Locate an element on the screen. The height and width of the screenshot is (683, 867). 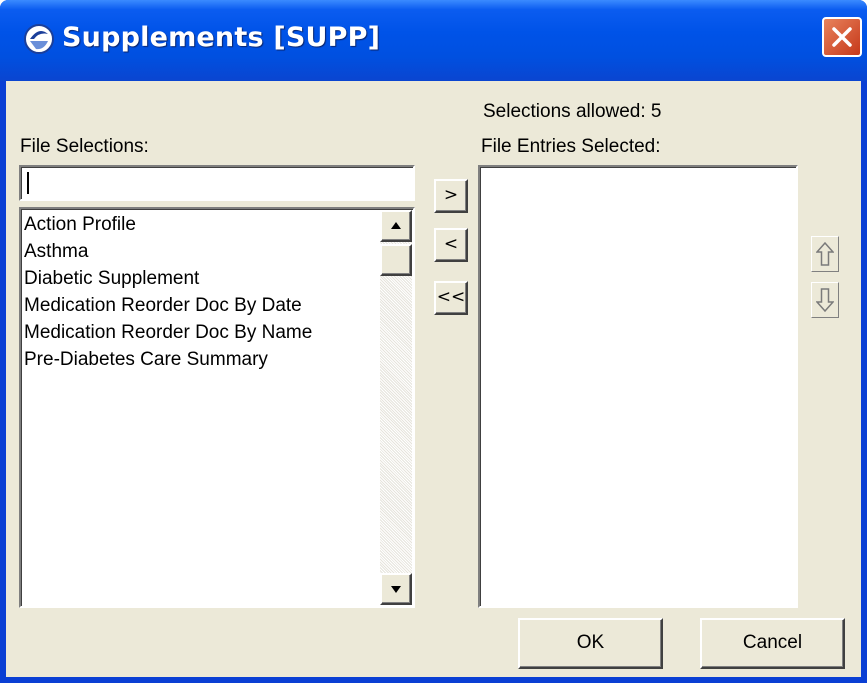
title-bar: Supplements [SUPP] is located at coordinates (433, 40).